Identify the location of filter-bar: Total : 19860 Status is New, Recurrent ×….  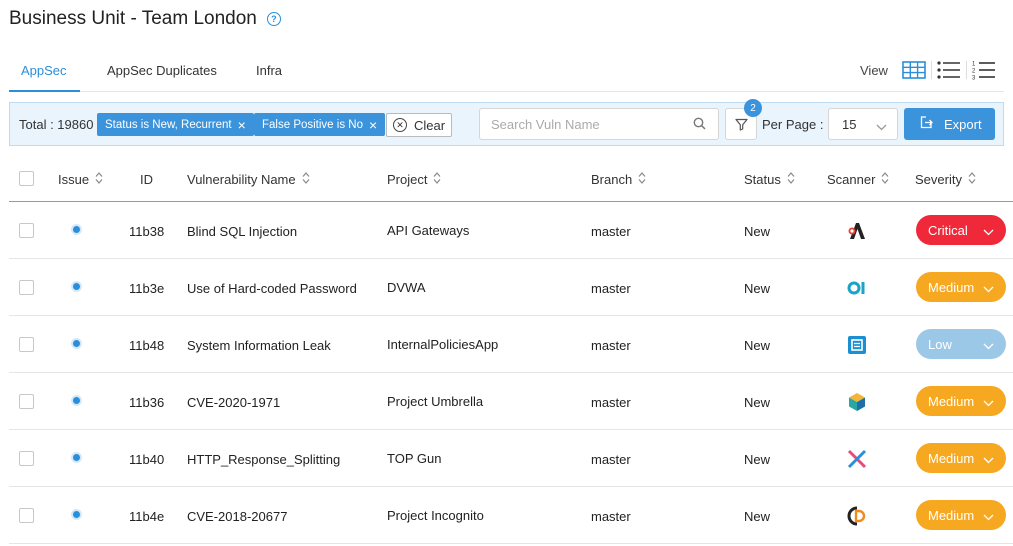
(506, 122).